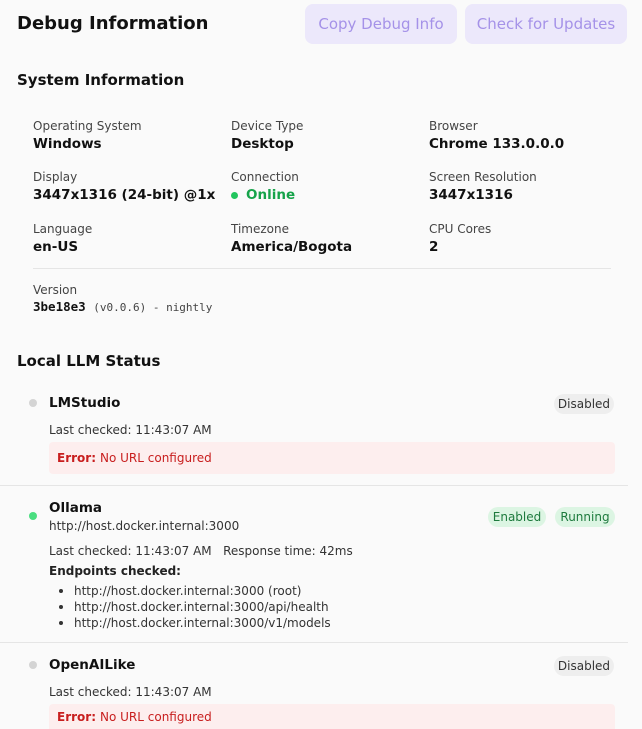 The height and width of the screenshot is (729, 642). What do you see at coordinates (92, 665) in the screenshot?
I see `provider-name: OpenAILike` at bounding box center [92, 665].